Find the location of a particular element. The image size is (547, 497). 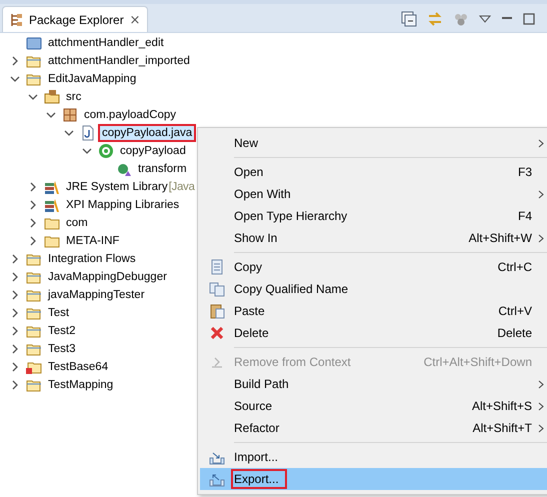

menu-item-label: Open Type Hierarchy is located at coordinates (290, 216).